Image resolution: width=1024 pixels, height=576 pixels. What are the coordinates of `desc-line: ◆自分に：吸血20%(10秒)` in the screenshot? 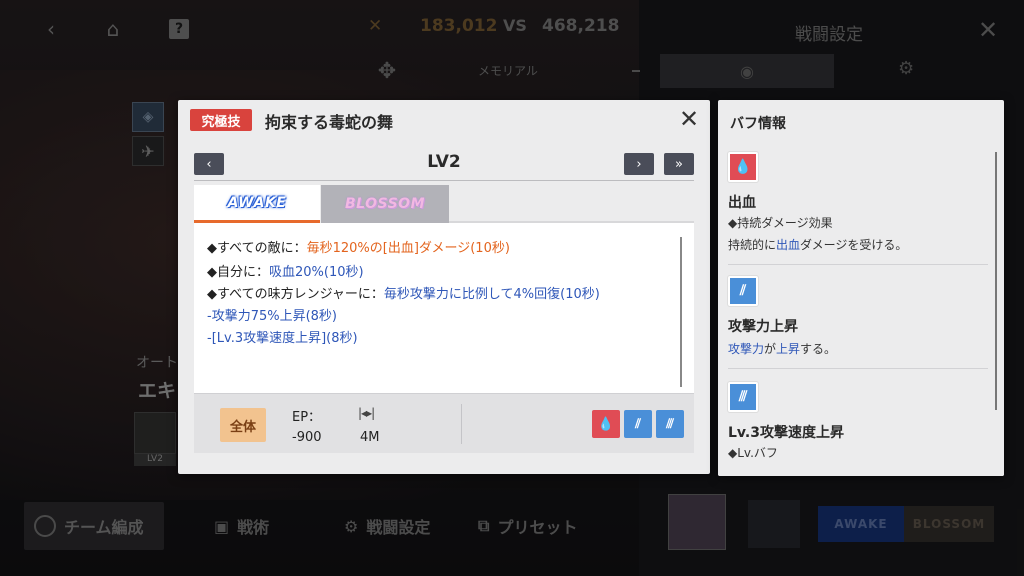 It's located at (285, 270).